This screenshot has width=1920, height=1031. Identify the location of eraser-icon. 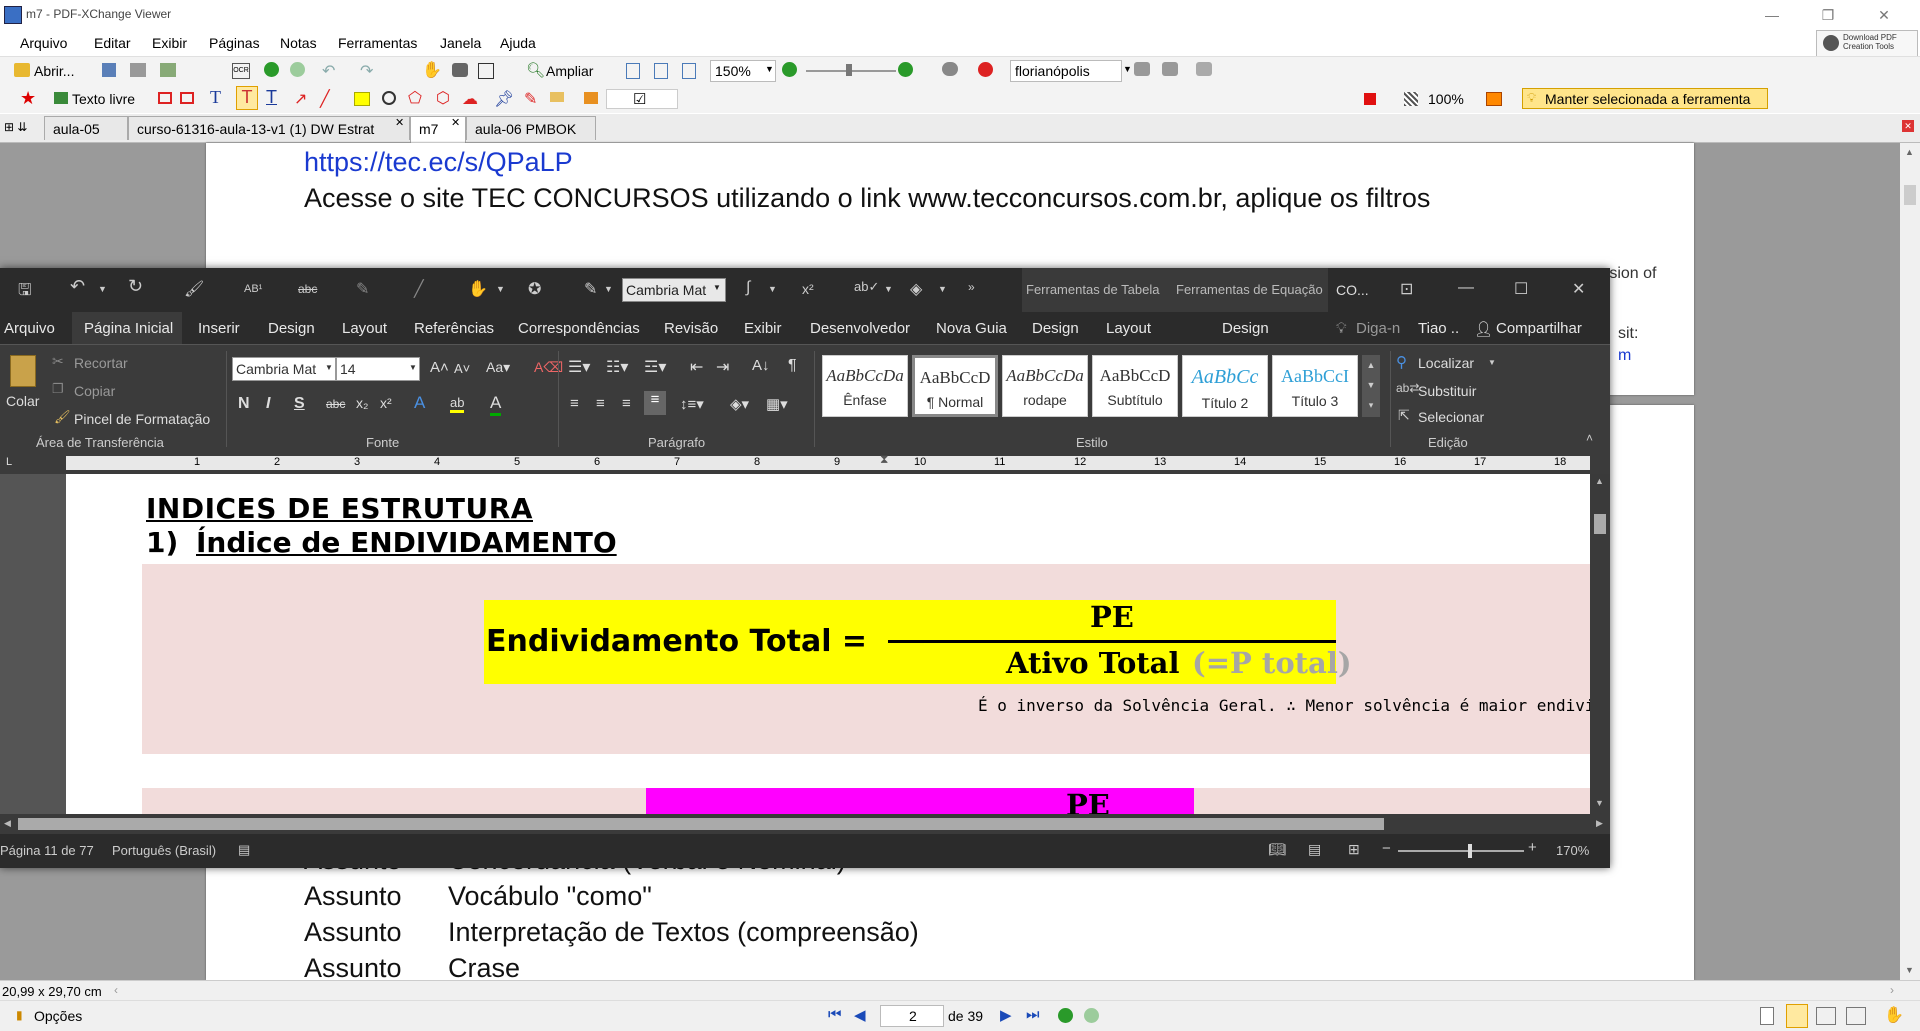
(557, 97).